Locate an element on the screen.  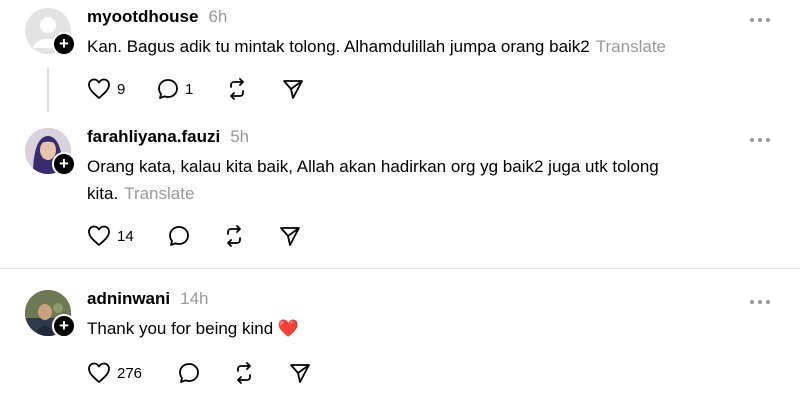
like-count: 9 is located at coordinates (121, 89).